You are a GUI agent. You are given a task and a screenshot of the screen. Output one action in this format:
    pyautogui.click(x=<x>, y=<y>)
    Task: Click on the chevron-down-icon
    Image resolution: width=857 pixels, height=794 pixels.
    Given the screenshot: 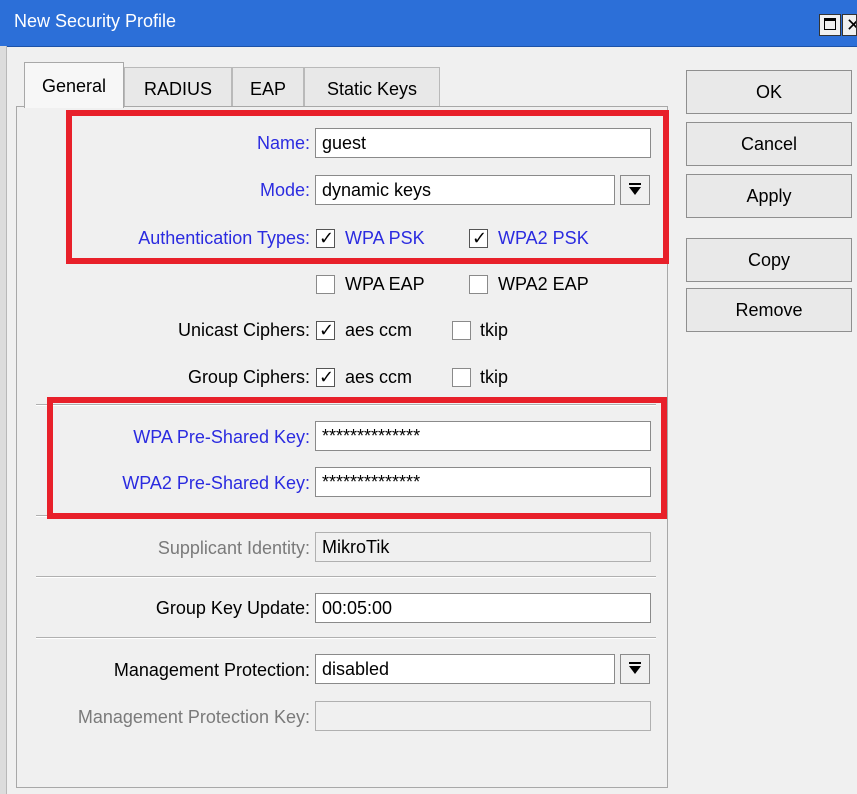 What is the action you would take?
    pyautogui.click(x=635, y=670)
    